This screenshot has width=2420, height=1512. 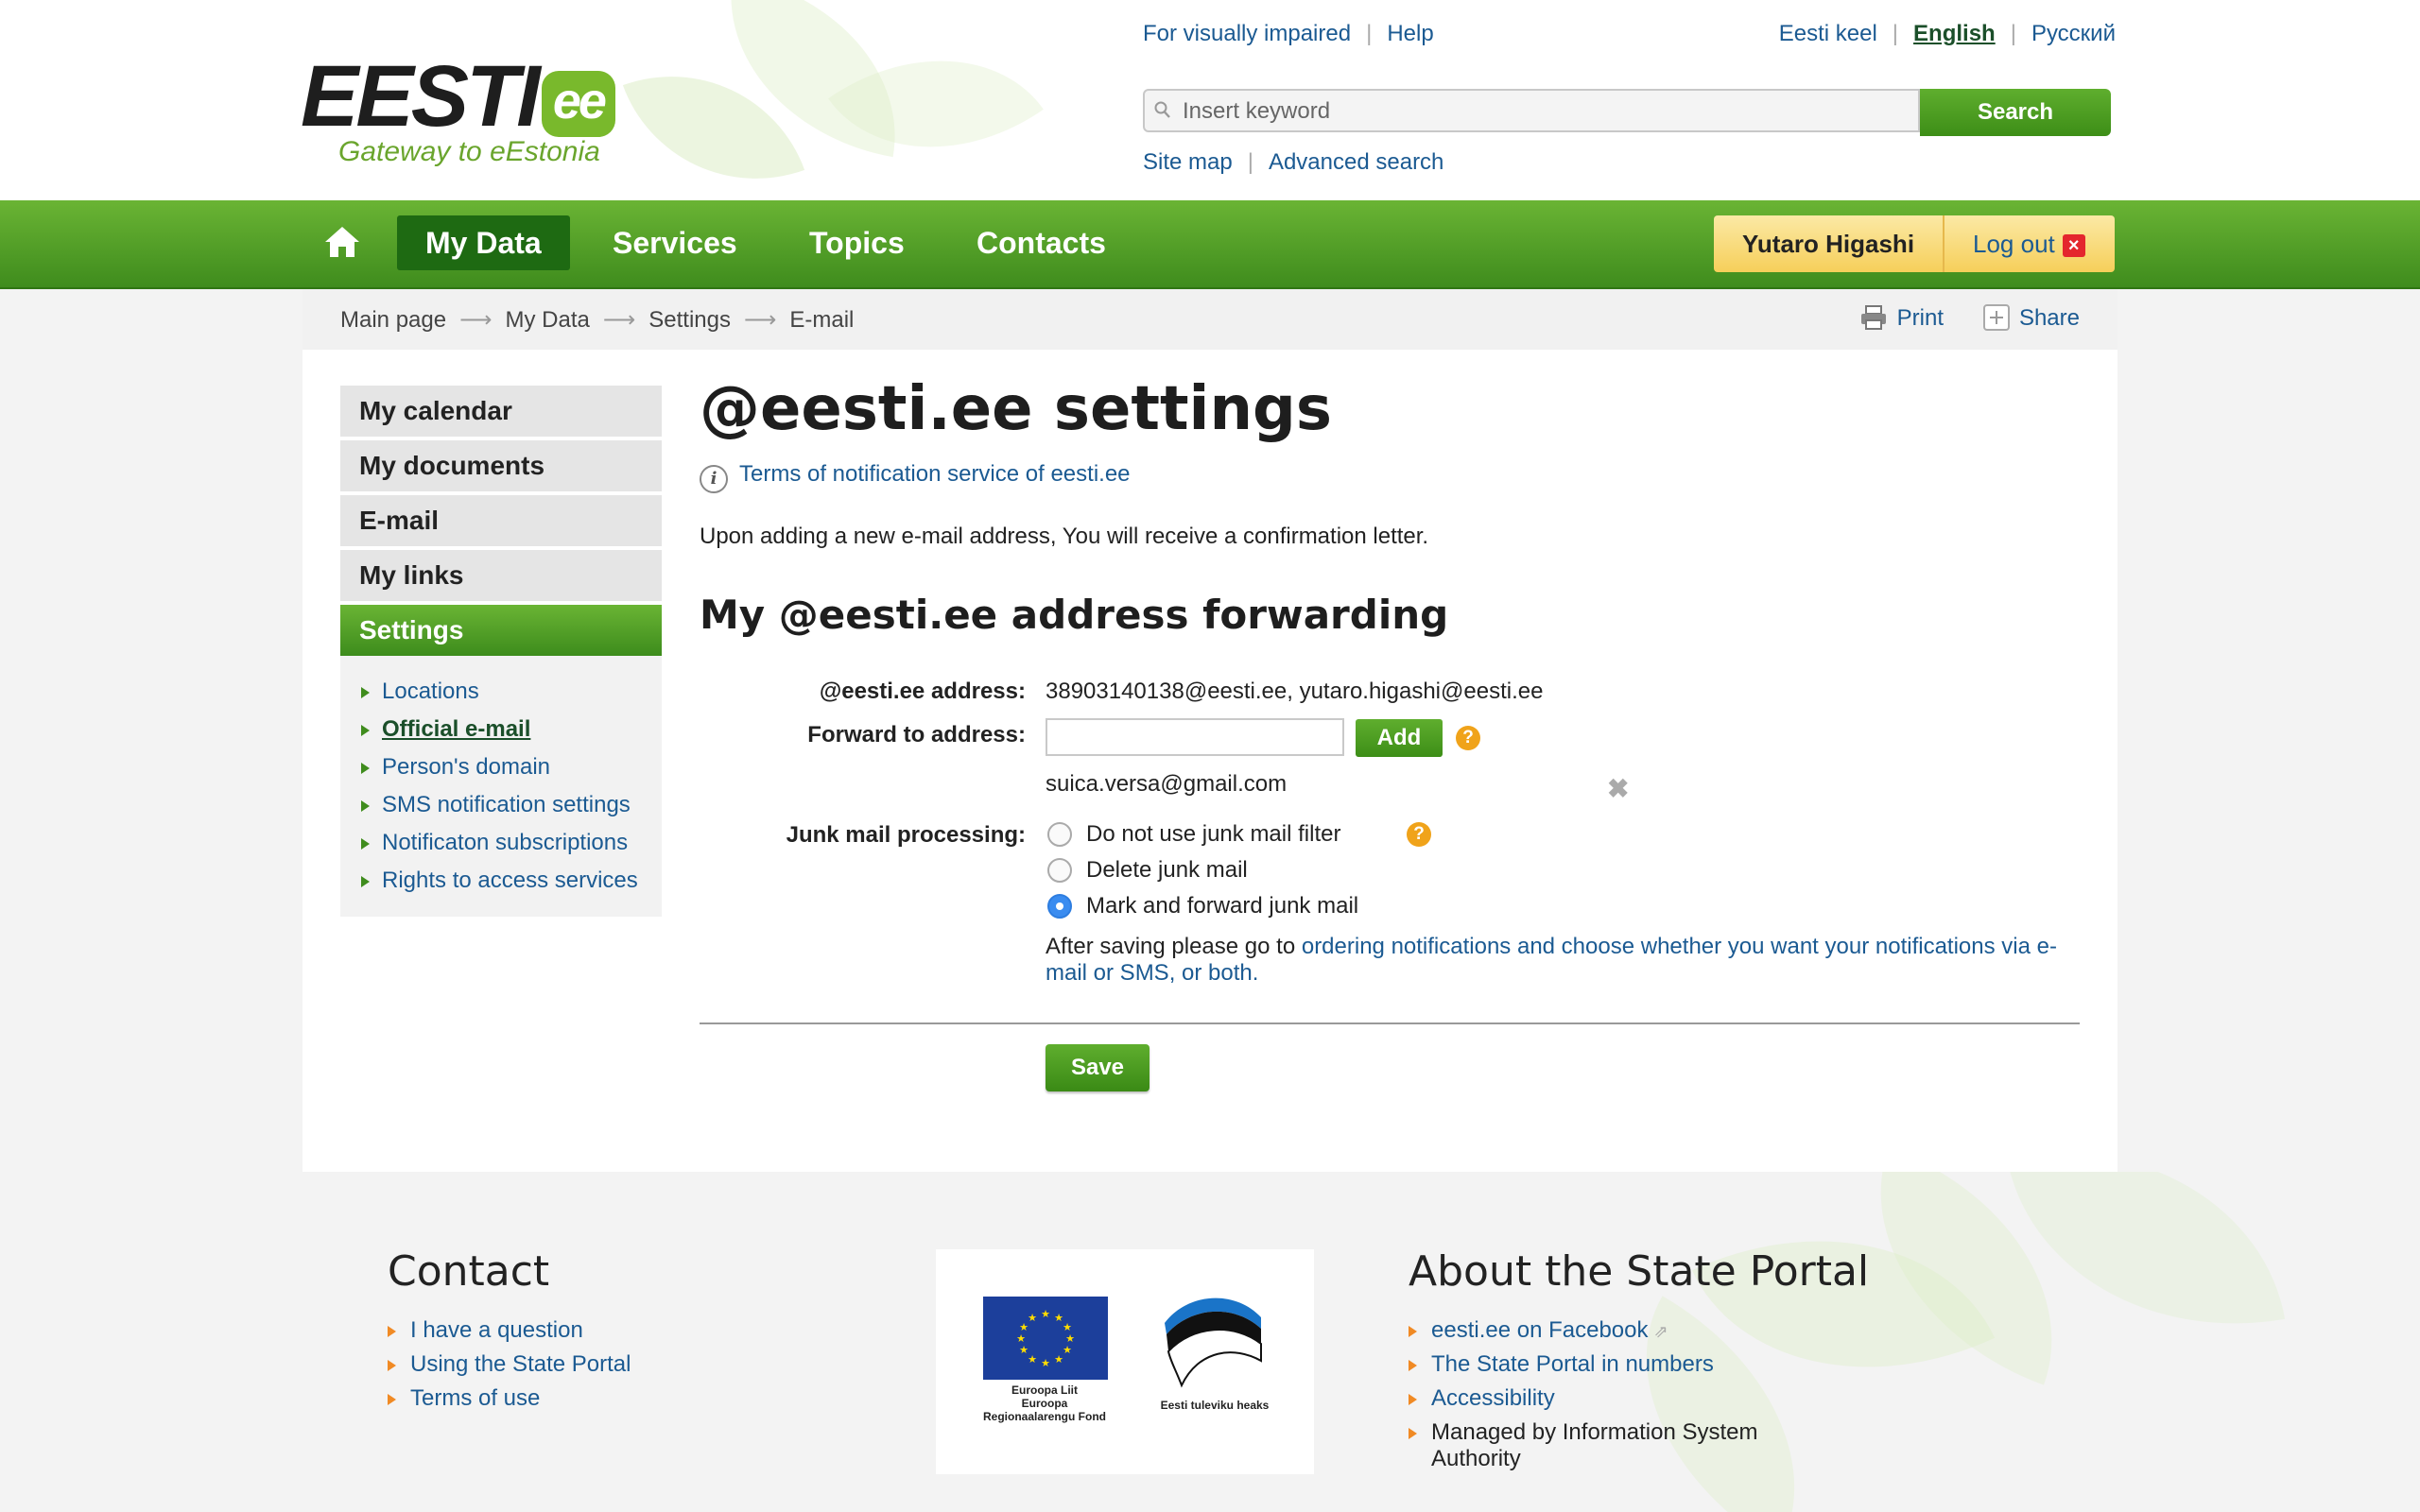 I want to click on sidebar-item-my-documents: My documents, so click(x=501, y=465).